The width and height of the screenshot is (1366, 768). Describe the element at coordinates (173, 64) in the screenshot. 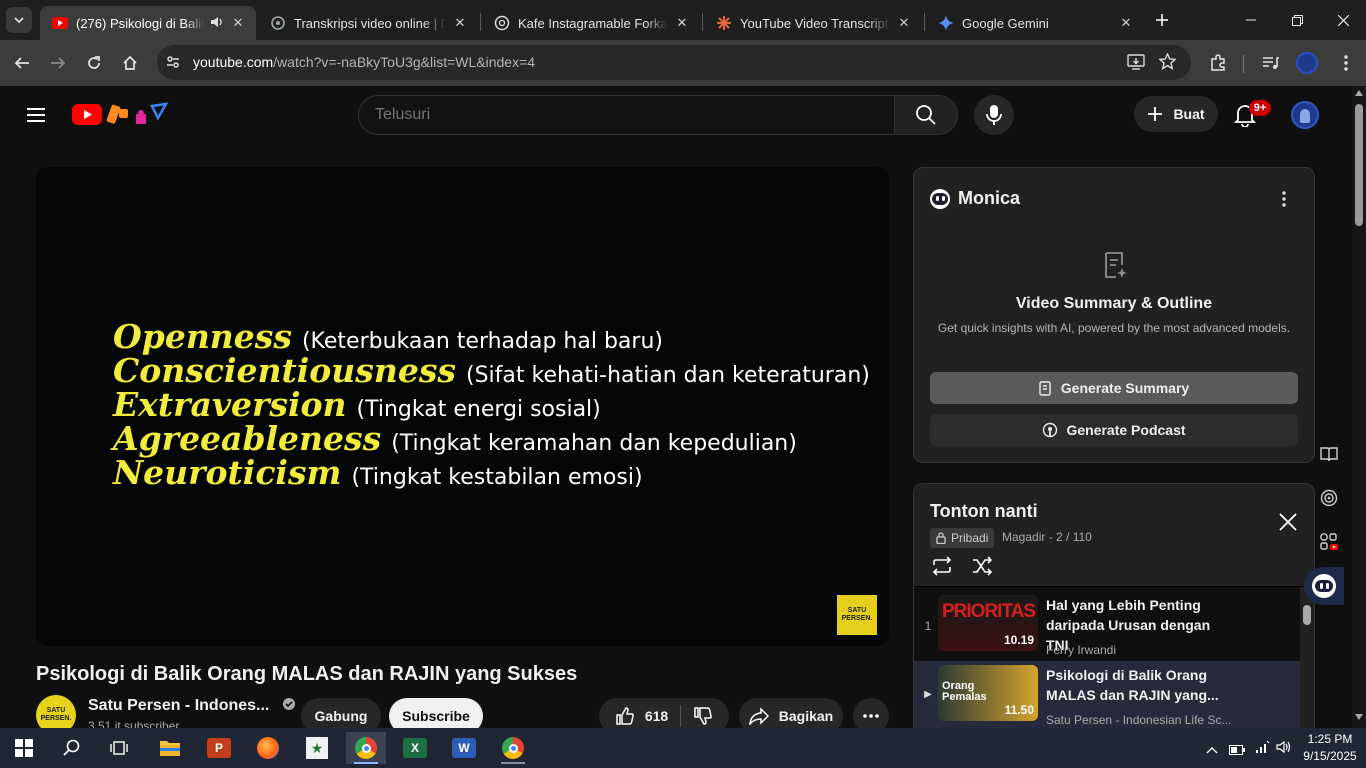

I see `site-info-icon` at that location.